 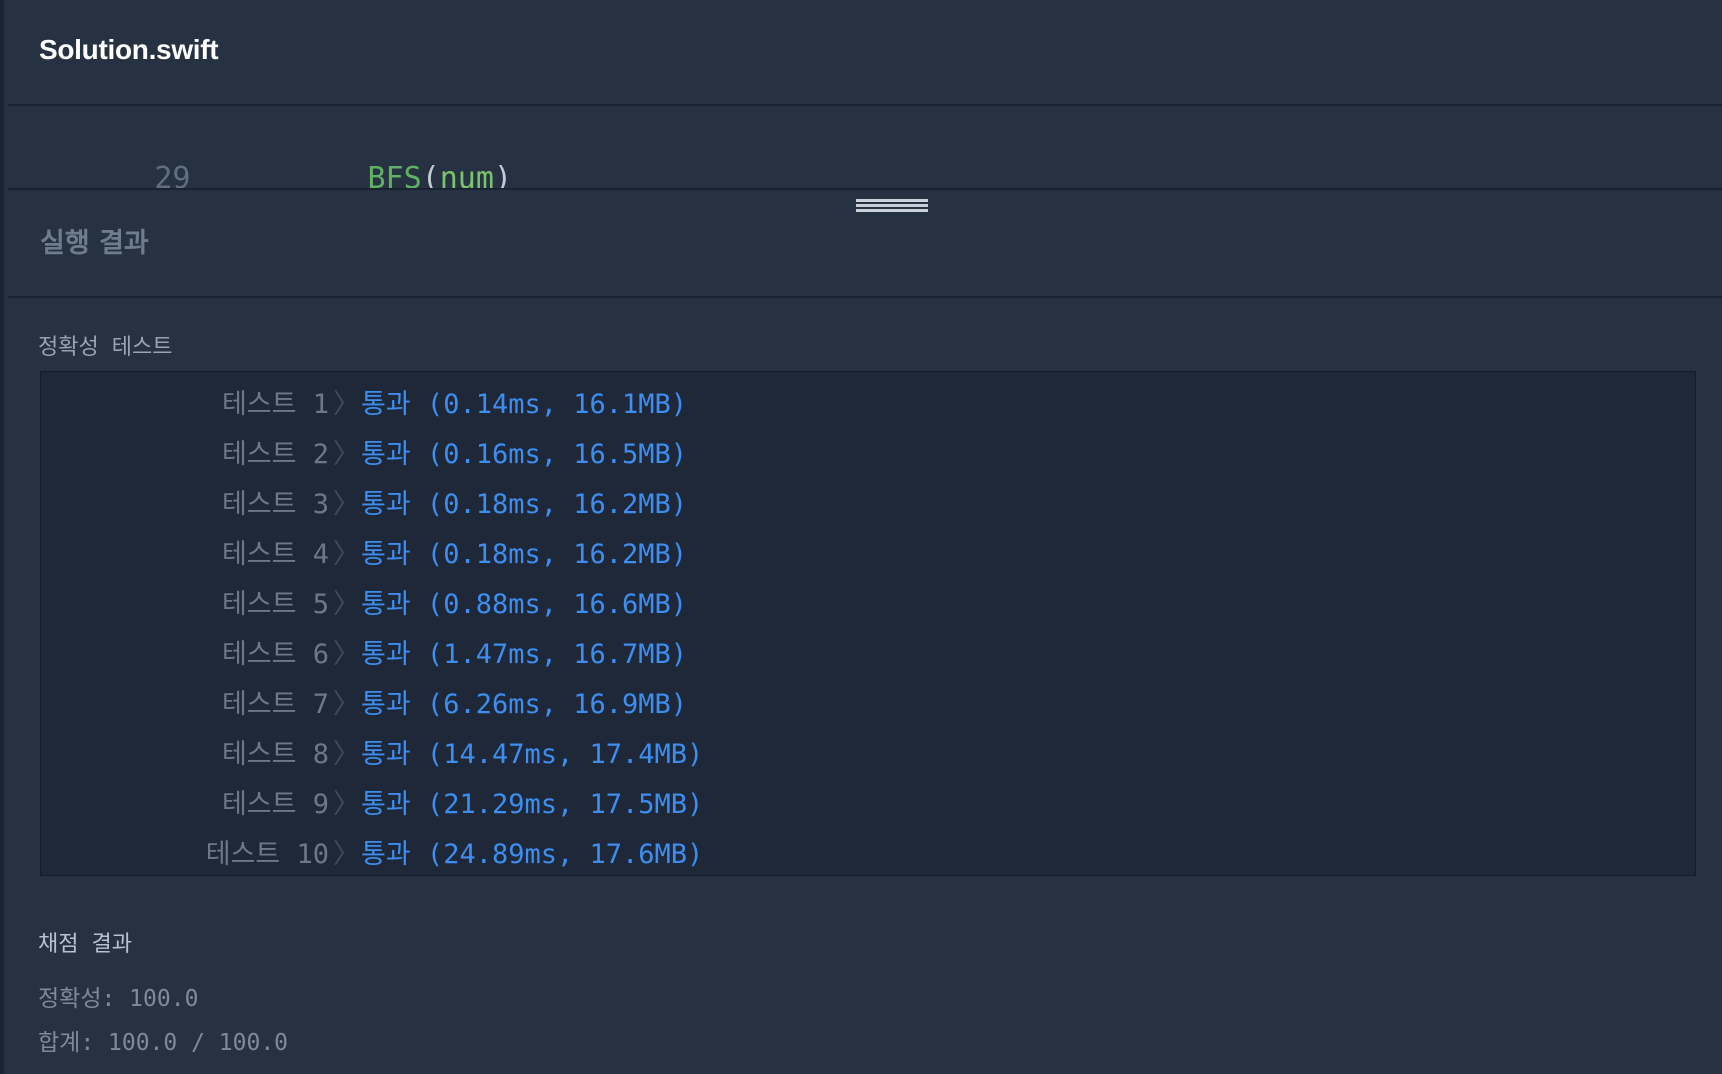 I want to click on code-line: 30}, so click(x=181, y=178).